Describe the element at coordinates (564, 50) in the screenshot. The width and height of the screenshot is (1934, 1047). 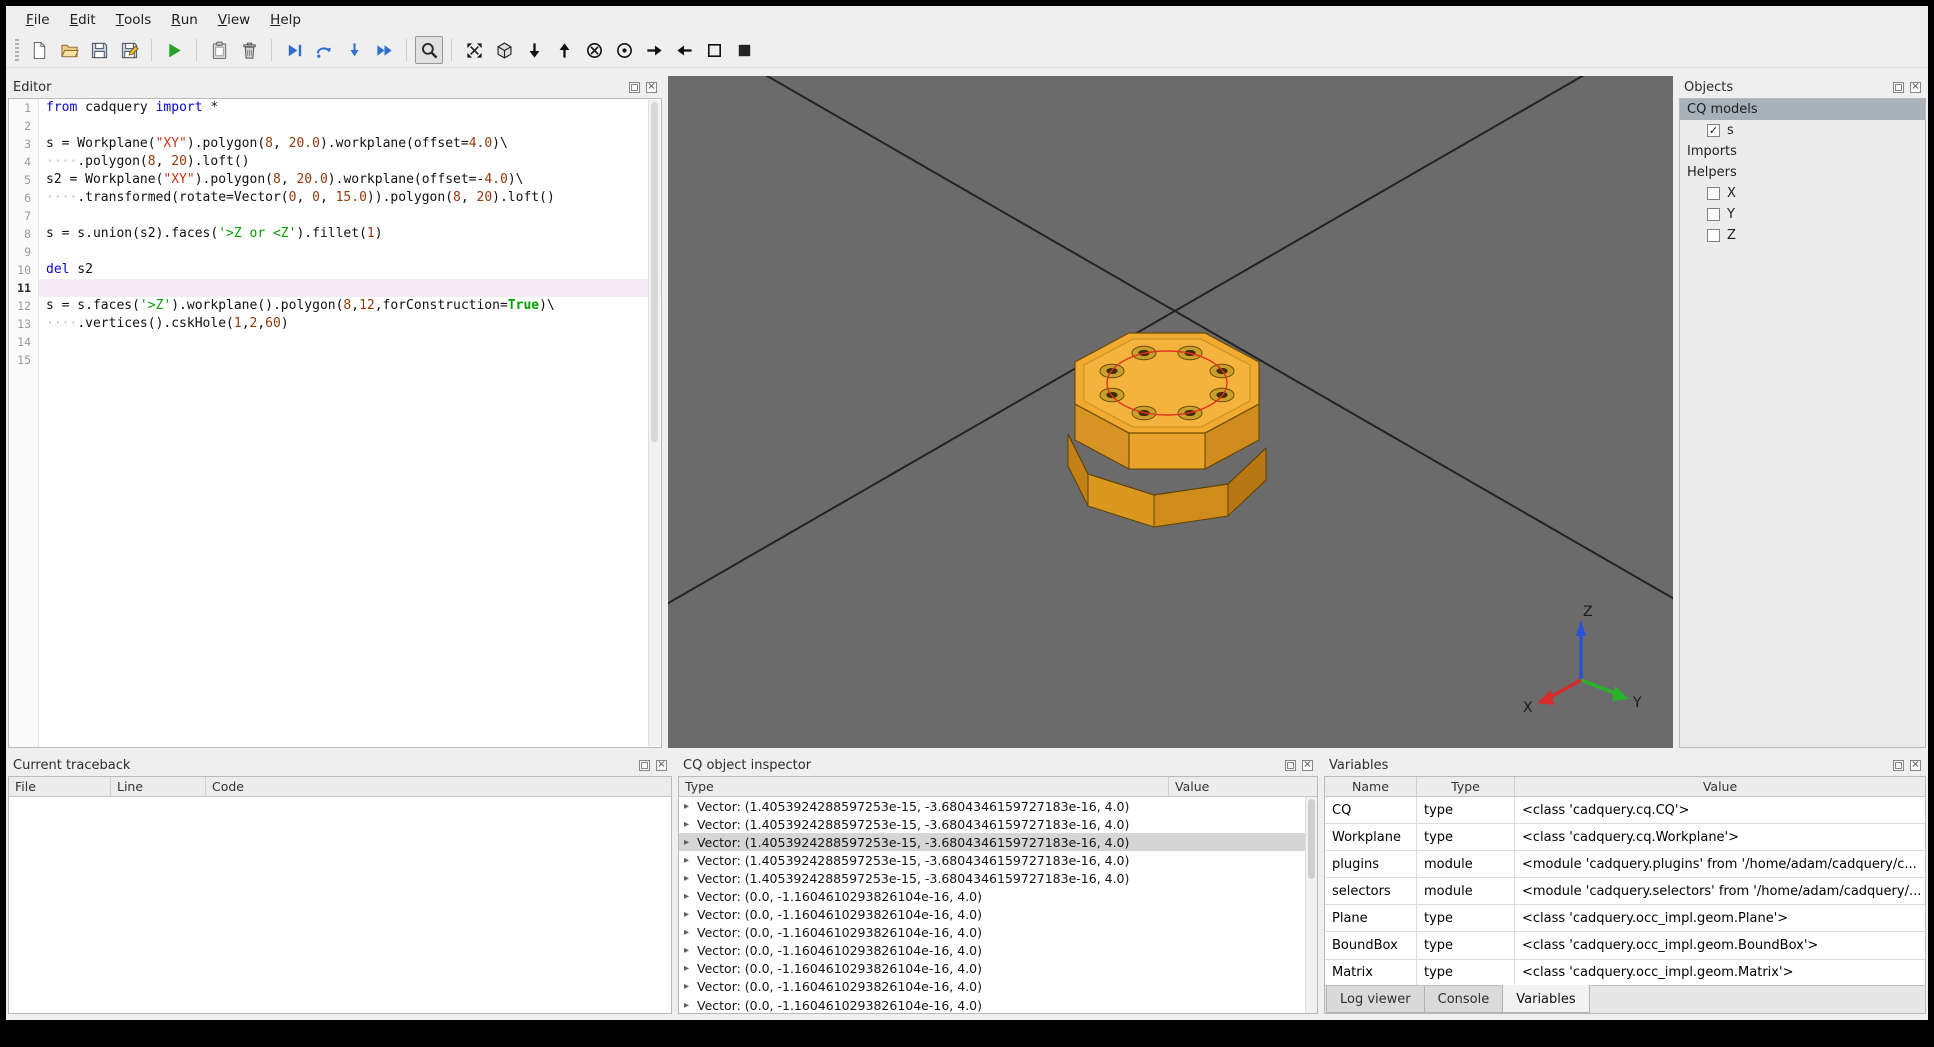
I see `view-top-button` at that location.